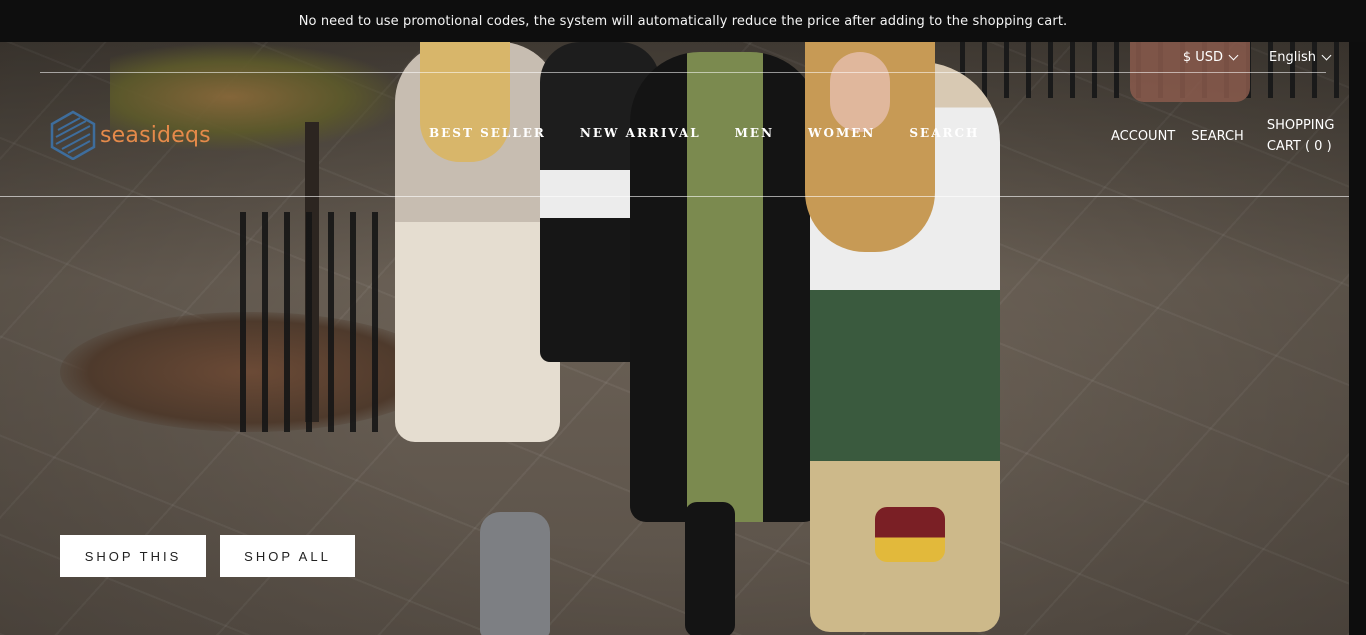 This screenshot has height=635, width=1366. Describe the element at coordinates (640, 133) in the screenshot. I see `nav-new-arrival: NEW ARRIVAL` at that location.